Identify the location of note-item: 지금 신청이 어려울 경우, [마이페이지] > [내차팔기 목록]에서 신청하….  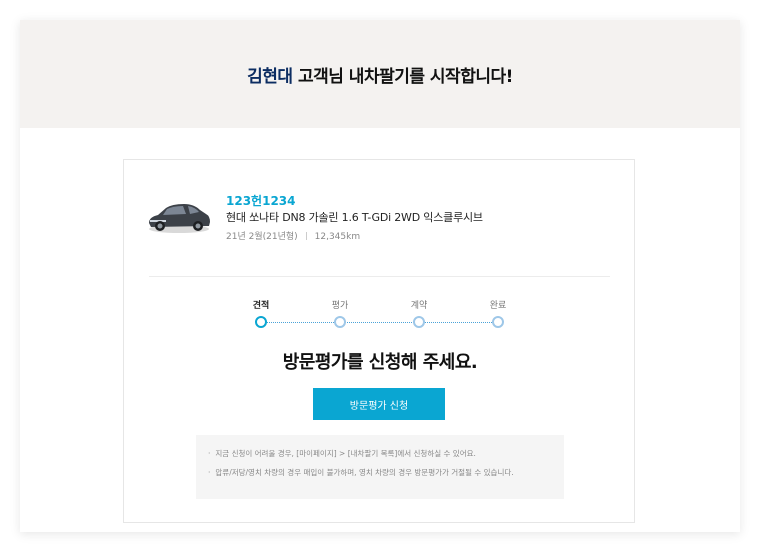
(386, 454).